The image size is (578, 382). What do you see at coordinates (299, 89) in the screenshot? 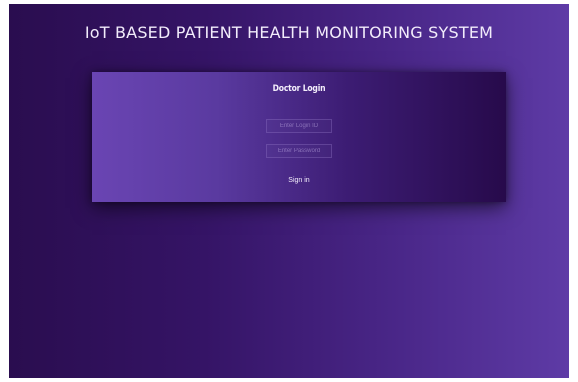
I see `login-heading: Doctor Login` at bounding box center [299, 89].